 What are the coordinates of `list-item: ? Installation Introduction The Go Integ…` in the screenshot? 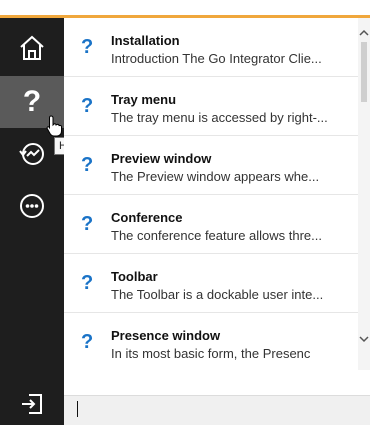 It's located at (211, 47).